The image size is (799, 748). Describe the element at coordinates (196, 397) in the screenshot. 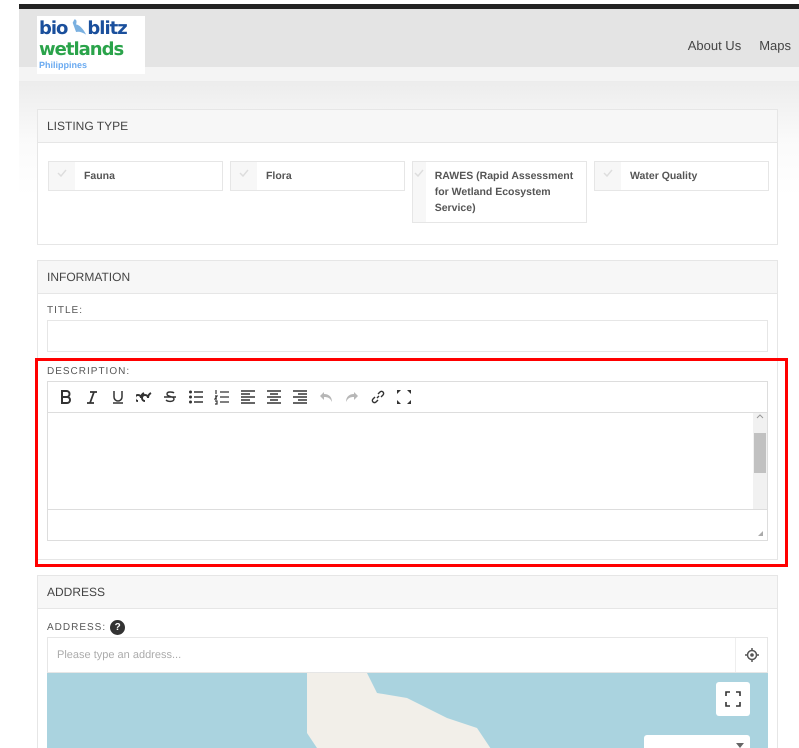

I see `bullets-icon` at that location.